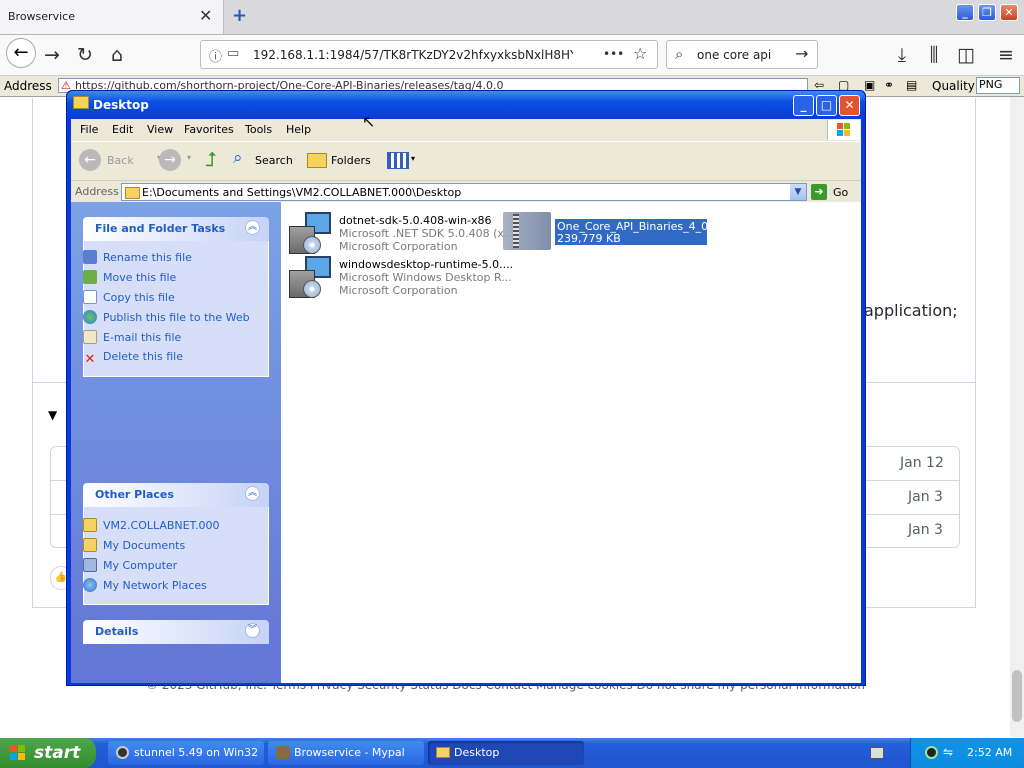  I want to click on new-tab-button: +, so click(239, 15).